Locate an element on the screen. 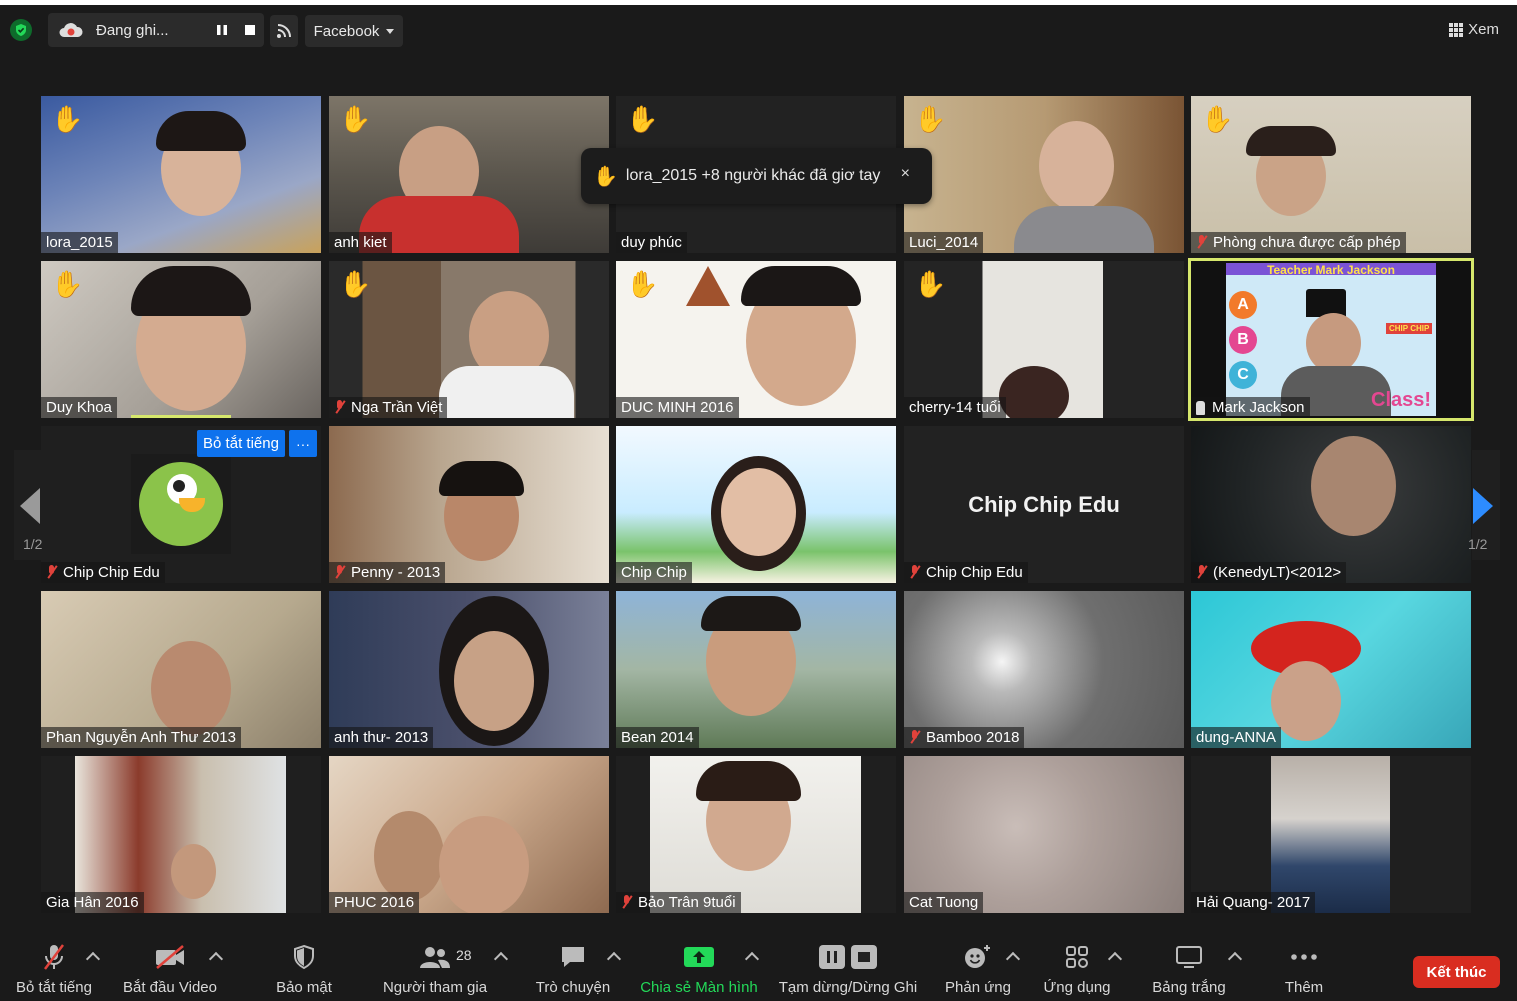 This screenshot has height=1001, width=1517. more-button: Thêm is located at coordinates (1304, 966).